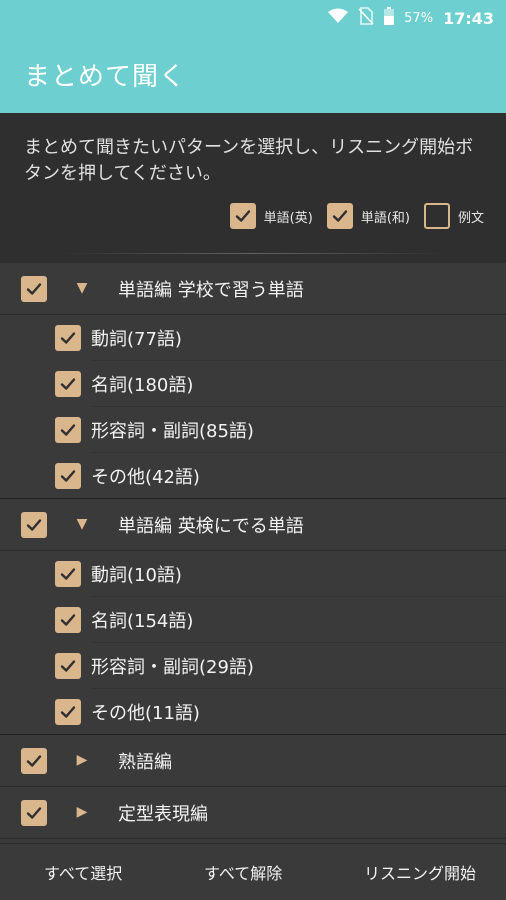  I want to click on wifi-icon, so click(338, 18).